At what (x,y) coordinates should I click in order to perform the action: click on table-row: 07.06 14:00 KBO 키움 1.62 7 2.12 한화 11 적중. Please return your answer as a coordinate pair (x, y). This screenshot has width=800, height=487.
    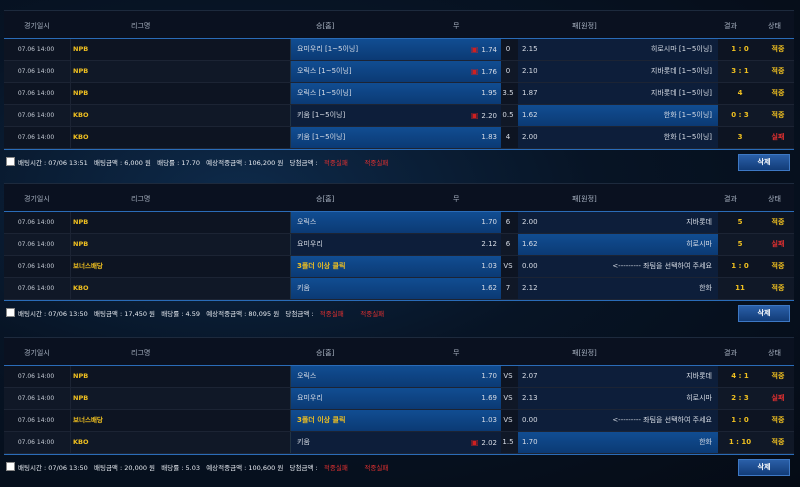
    Looking at the image, I should click on (399, 289).